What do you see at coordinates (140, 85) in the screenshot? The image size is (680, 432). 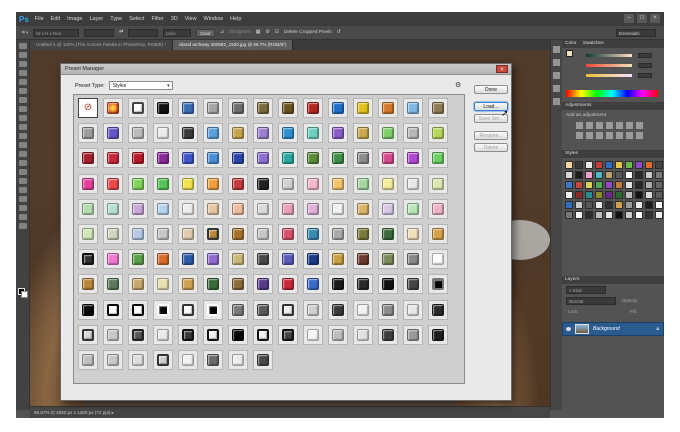 I see `preset-type-select: Styles` at bounding box center [140, 85].